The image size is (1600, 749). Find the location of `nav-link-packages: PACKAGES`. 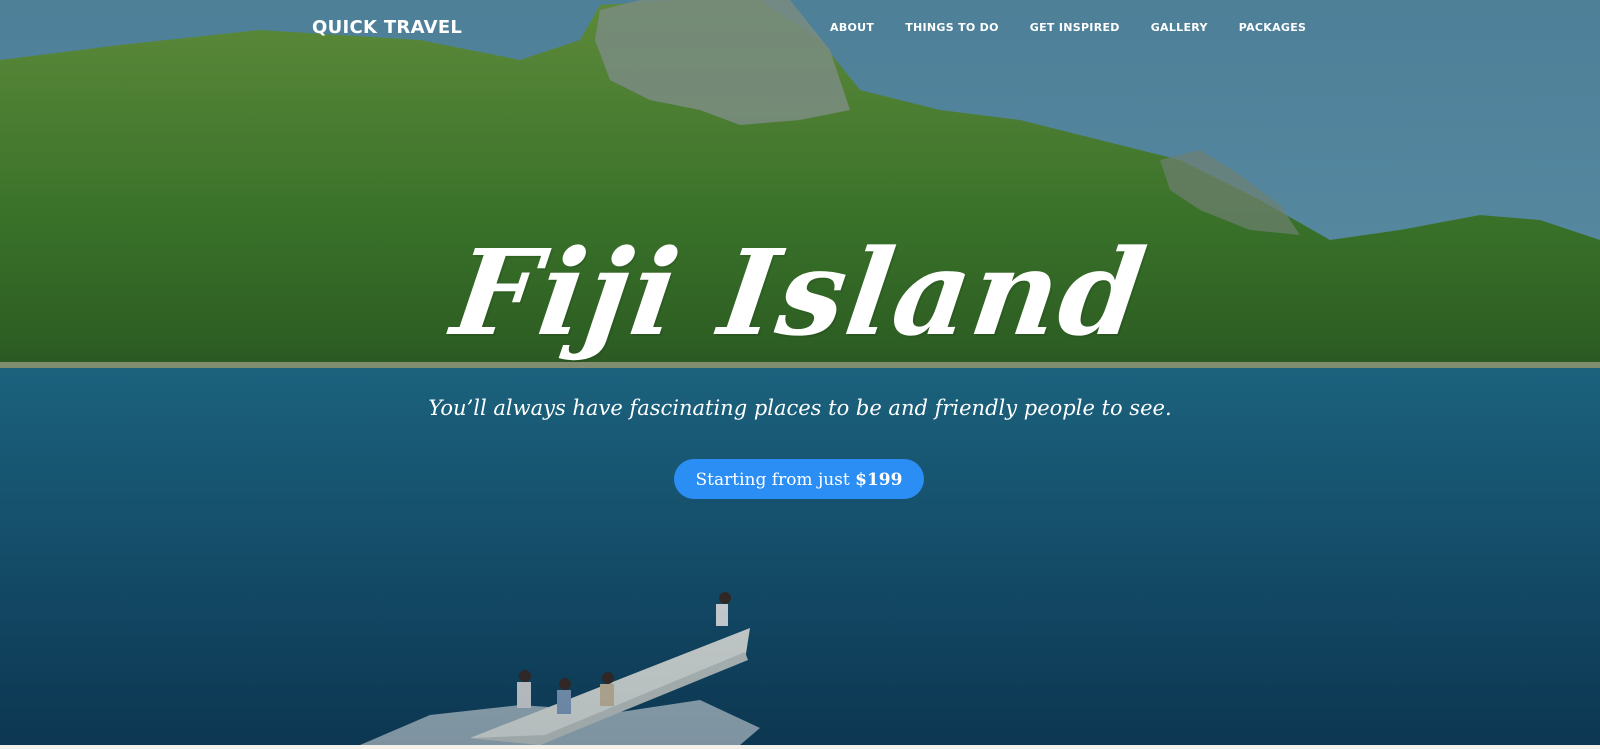

nav-link-packages: PACKAGES is located at coordinates (1273, 27).